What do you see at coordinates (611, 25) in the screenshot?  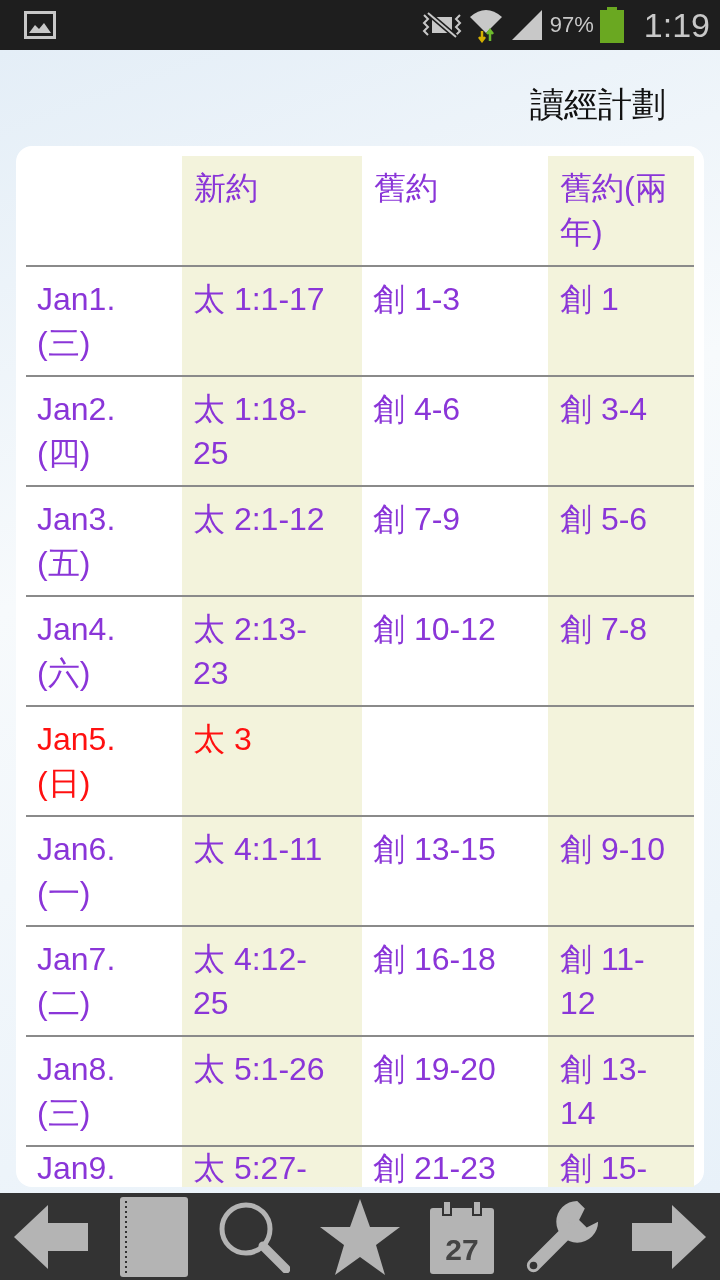 I see `battery-icon` at bounding box center [611, 25].